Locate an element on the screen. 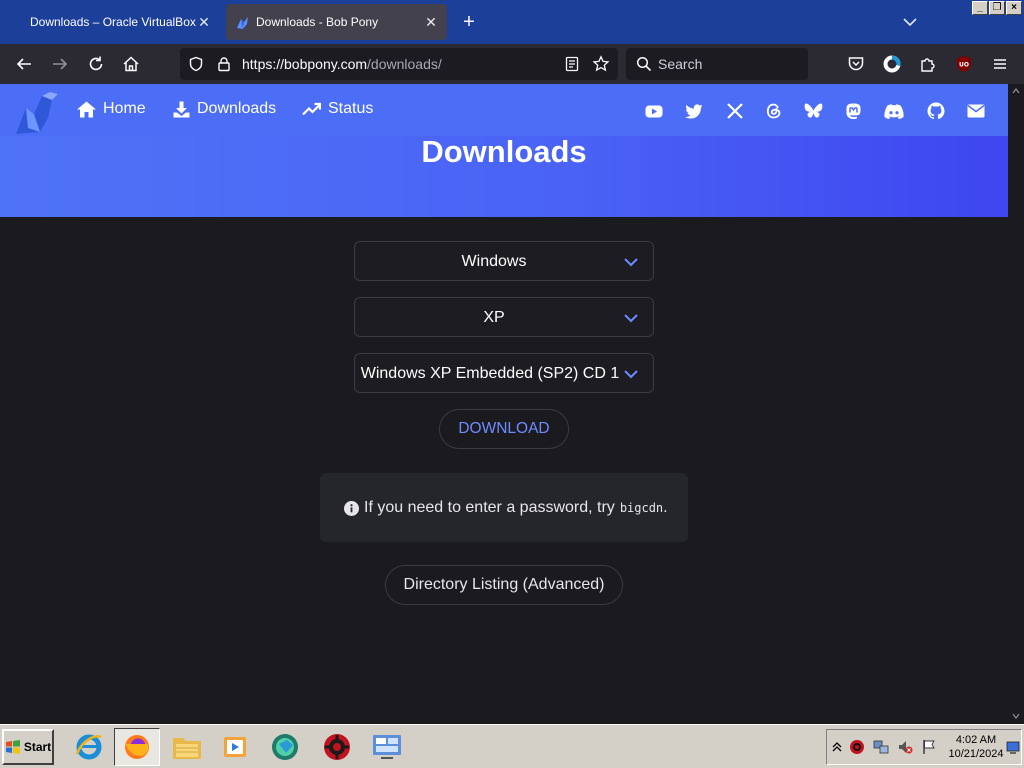 The image size is (1024, 768). threads-link is located at coordinates (774, 111).